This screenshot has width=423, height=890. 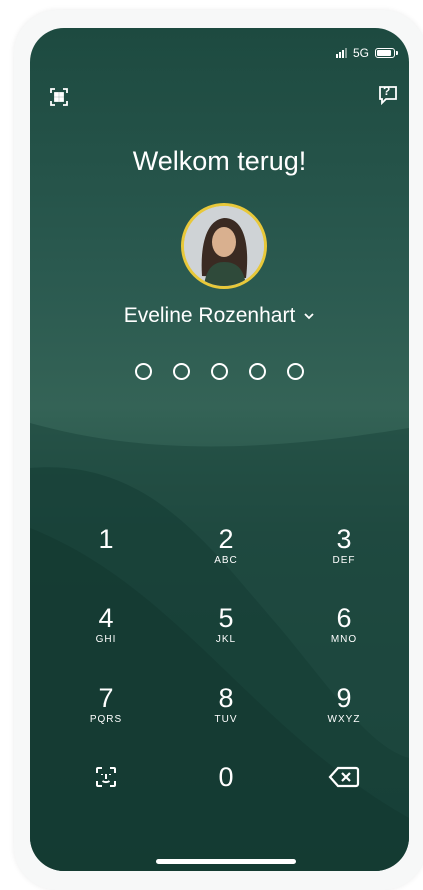 I want to click on key-3: 3 DEF, so click(x=344, y=553).